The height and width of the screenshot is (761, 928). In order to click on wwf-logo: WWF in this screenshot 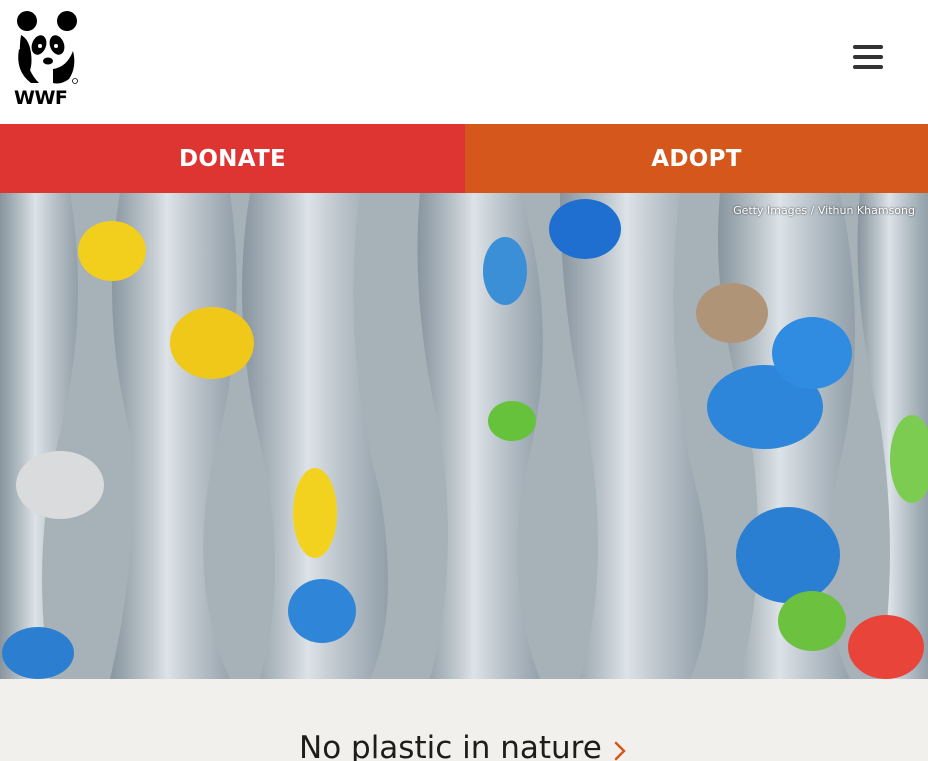, I will do `click(47, 59)`.